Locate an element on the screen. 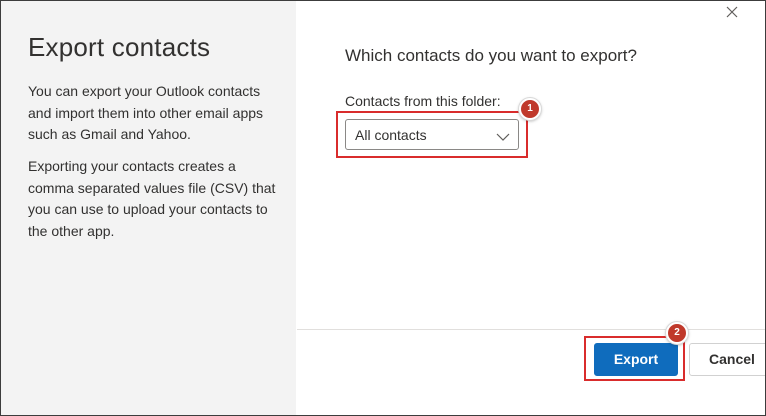 This screenshot has width=766, height=416. step-1-badge: 1 is located at coordinates (530, 109).